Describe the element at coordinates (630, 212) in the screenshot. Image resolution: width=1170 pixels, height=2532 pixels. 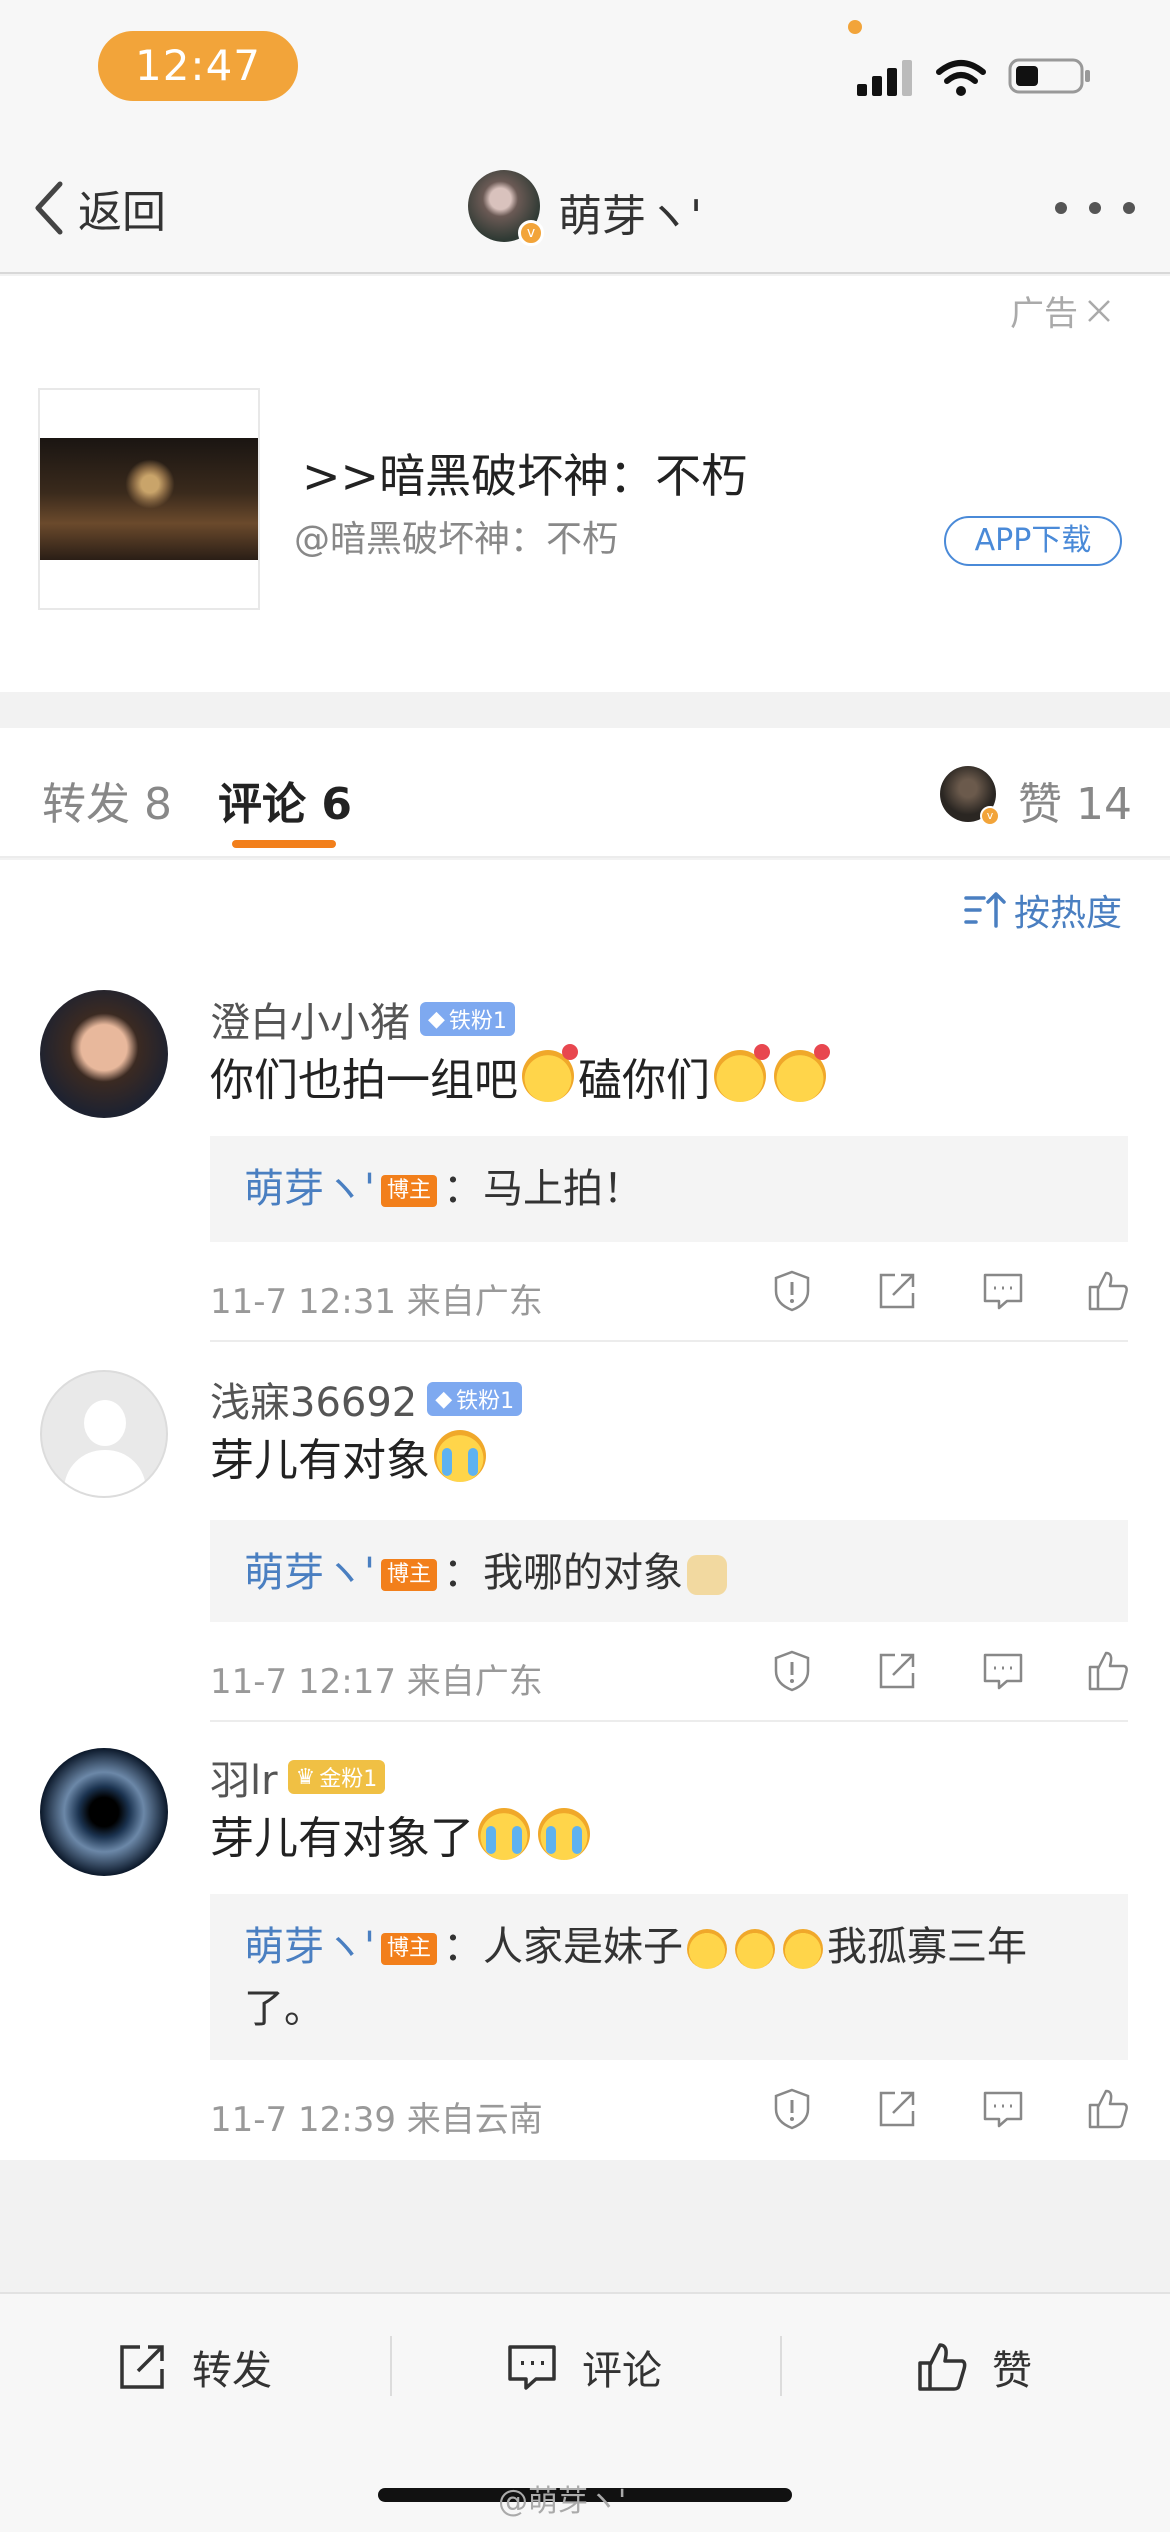
I see `page-title: 萌芽ヽ'` at that location.